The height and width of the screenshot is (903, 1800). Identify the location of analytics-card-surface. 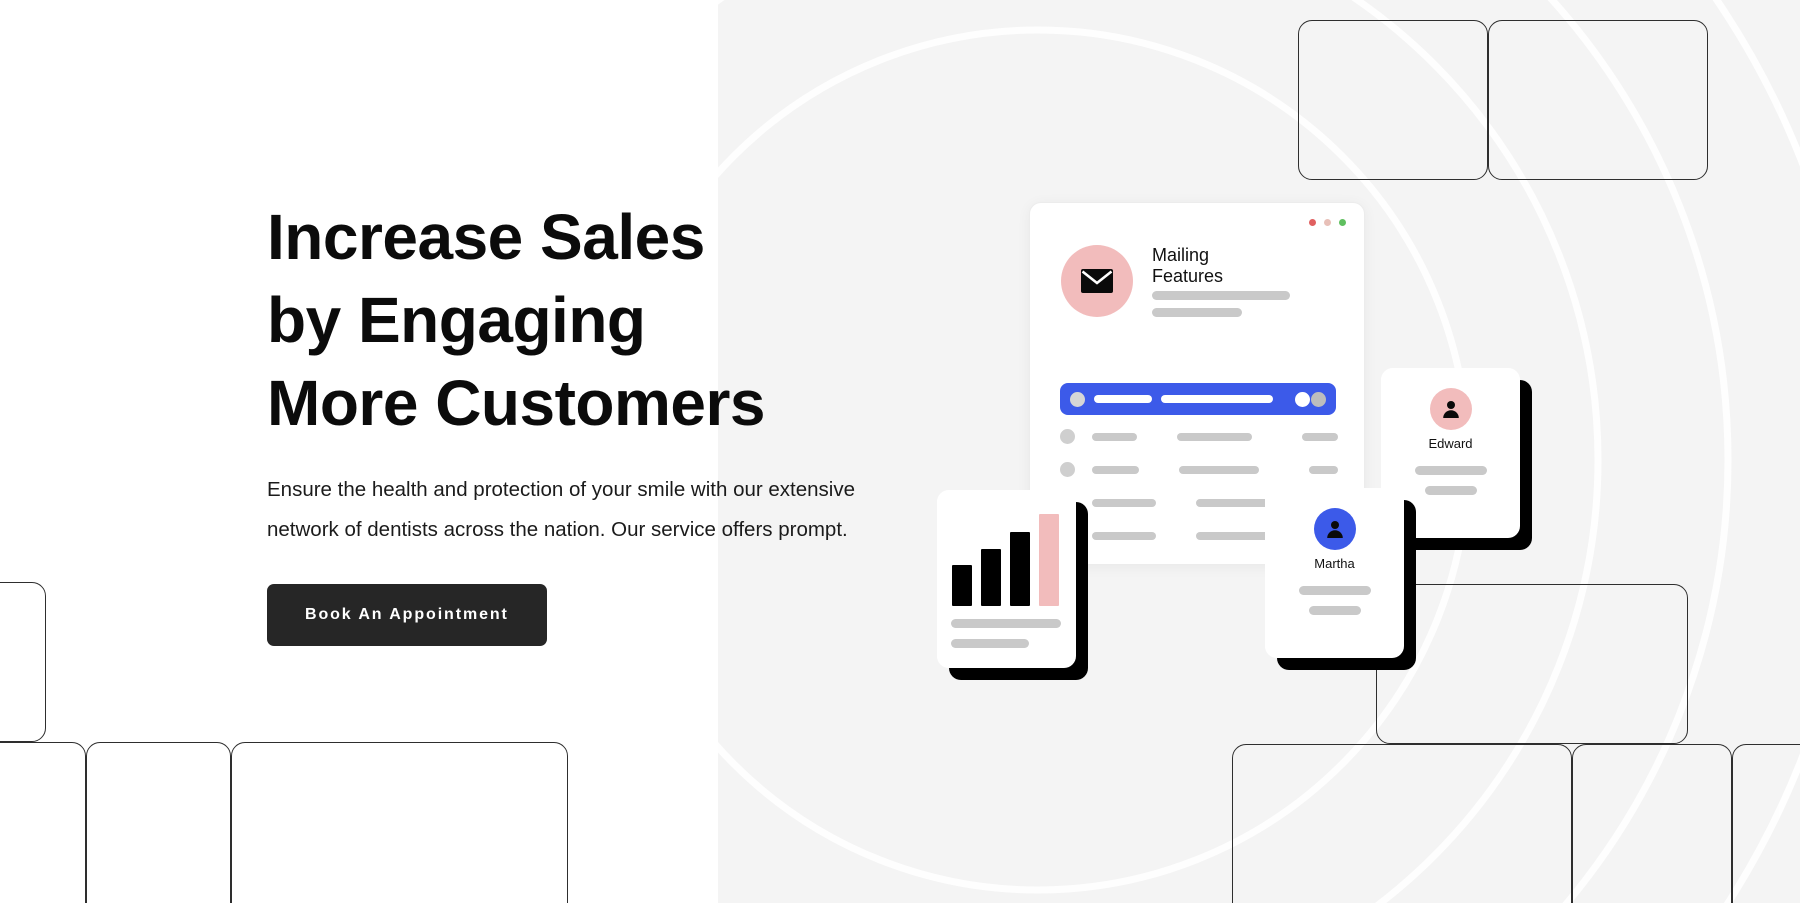
(1006, 579).